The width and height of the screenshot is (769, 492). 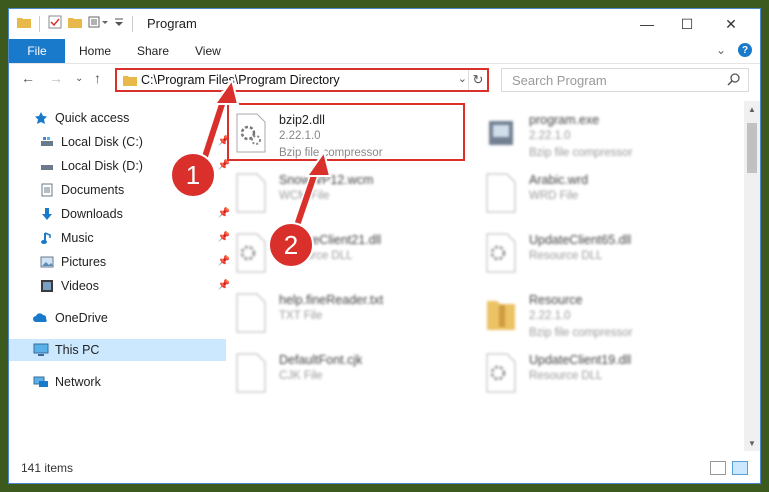 What do you see at coordinates (263, 159) in the screenshot?
I see `annotation-arrows` at bounding box center [263, 159].